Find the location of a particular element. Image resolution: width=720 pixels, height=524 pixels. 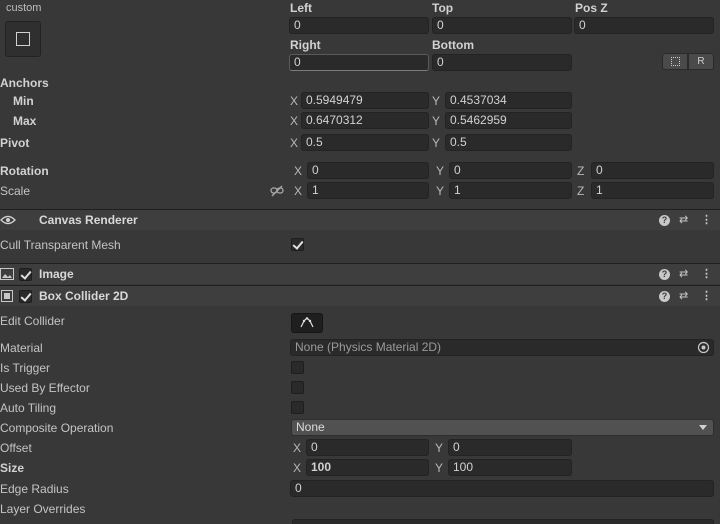

composite-operation-dropdown: None is located at coordinates (502, 427).